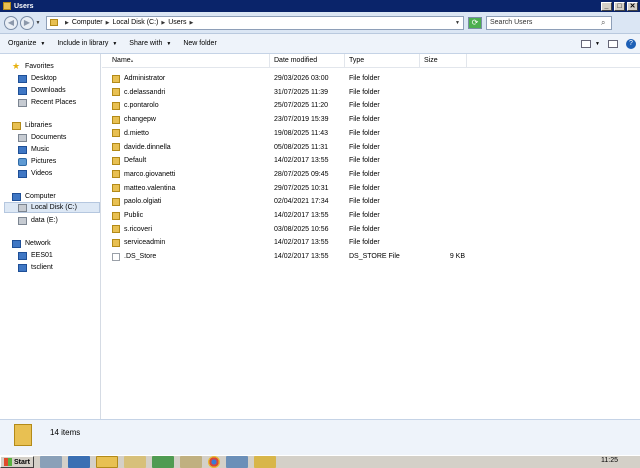 The height and width of the screenshot is (468, 640). I want to click on recent-pages-dropdown: ▼, so click(38, 23).